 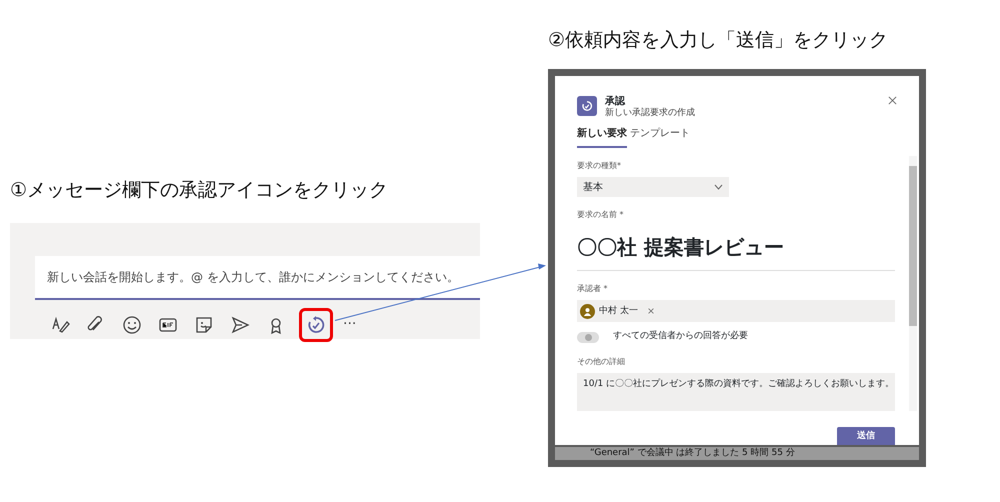 What do you see at coordinates (892, 100) in the screenshot?
I see `close-icon` at bounding box center [892, 100].